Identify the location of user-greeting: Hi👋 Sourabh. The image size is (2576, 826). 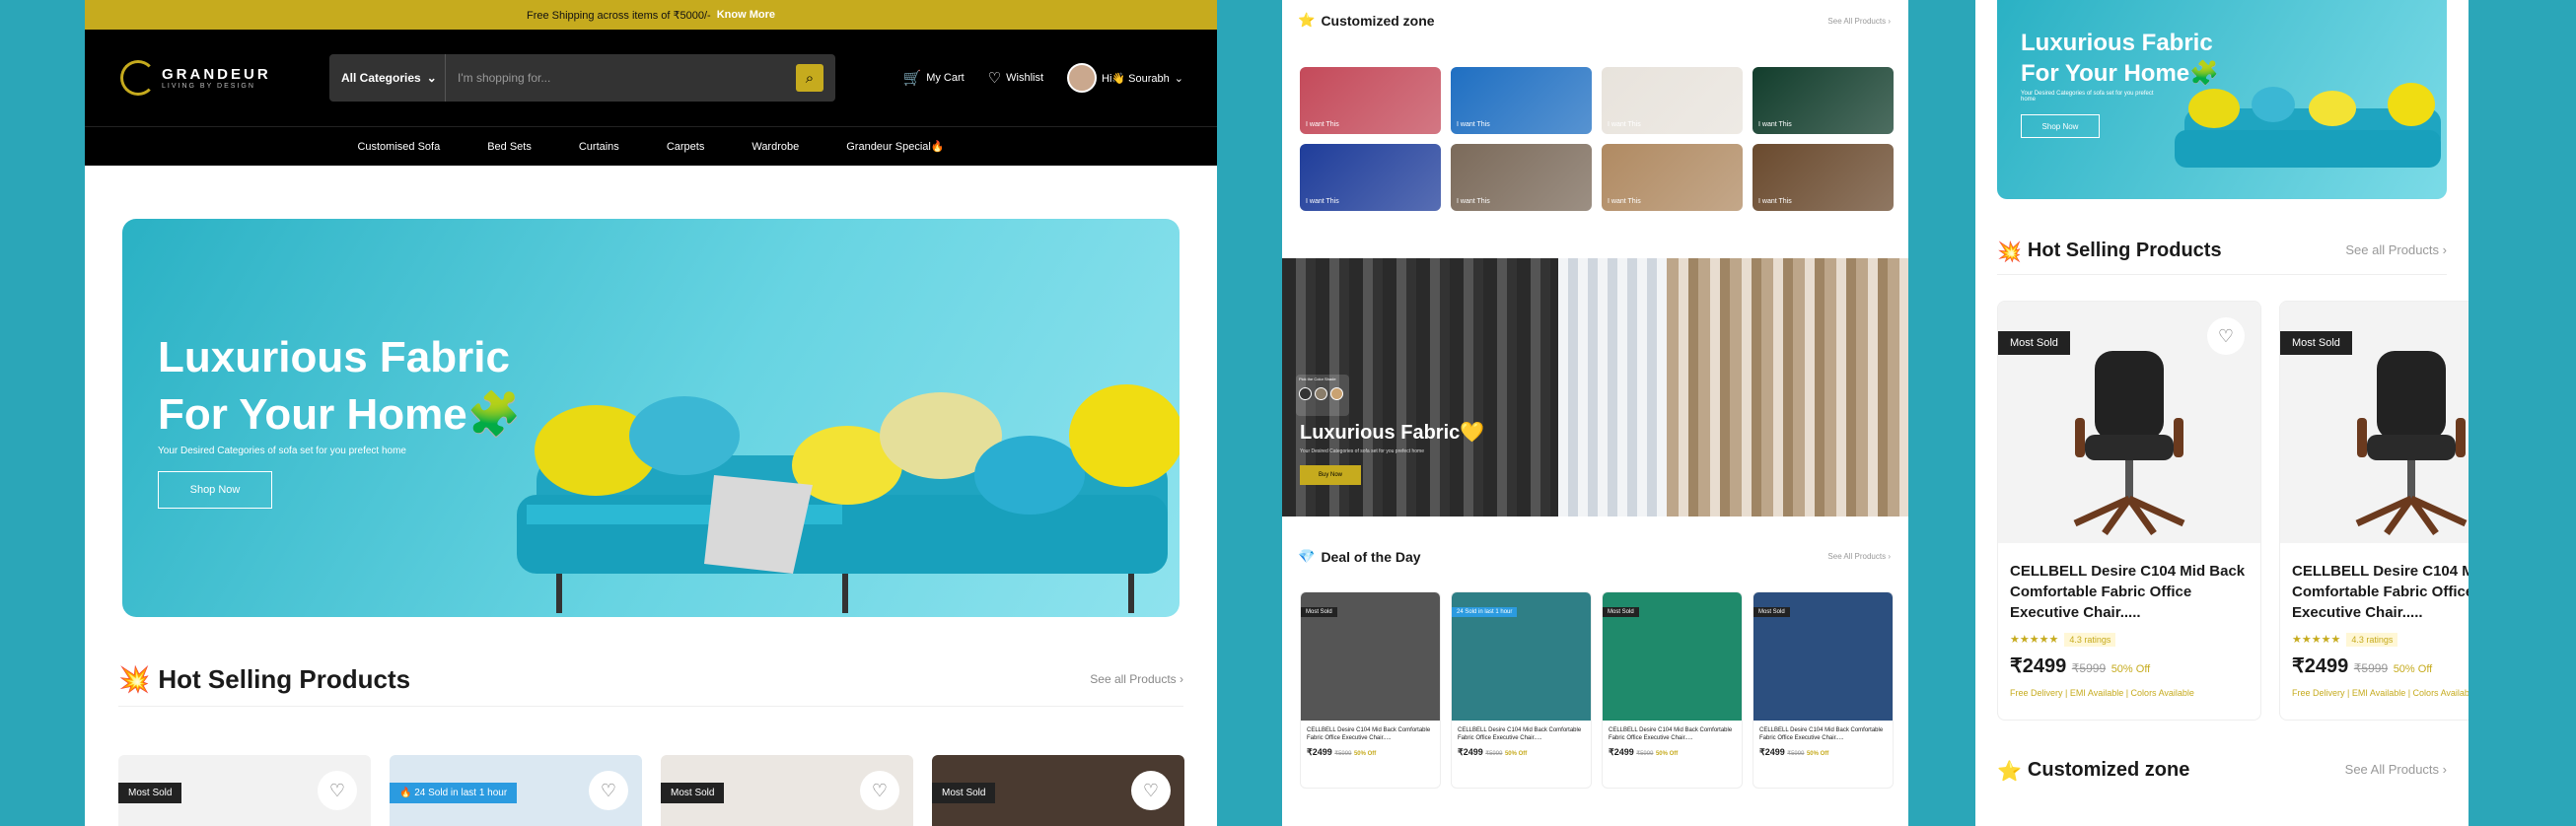
(1136, 78).